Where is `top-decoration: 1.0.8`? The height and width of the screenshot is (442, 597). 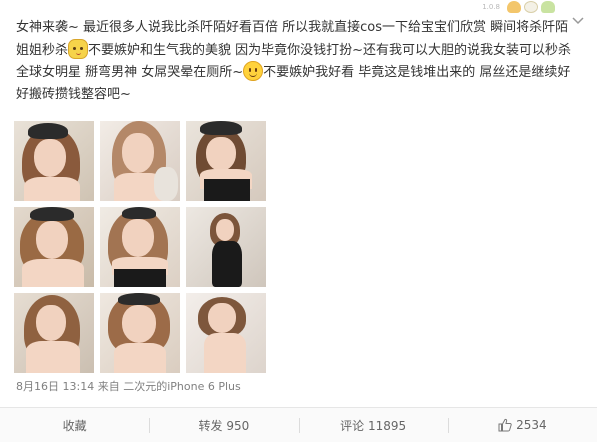 top-decoration: 1.0.8 is located at coordinates (518, 7).